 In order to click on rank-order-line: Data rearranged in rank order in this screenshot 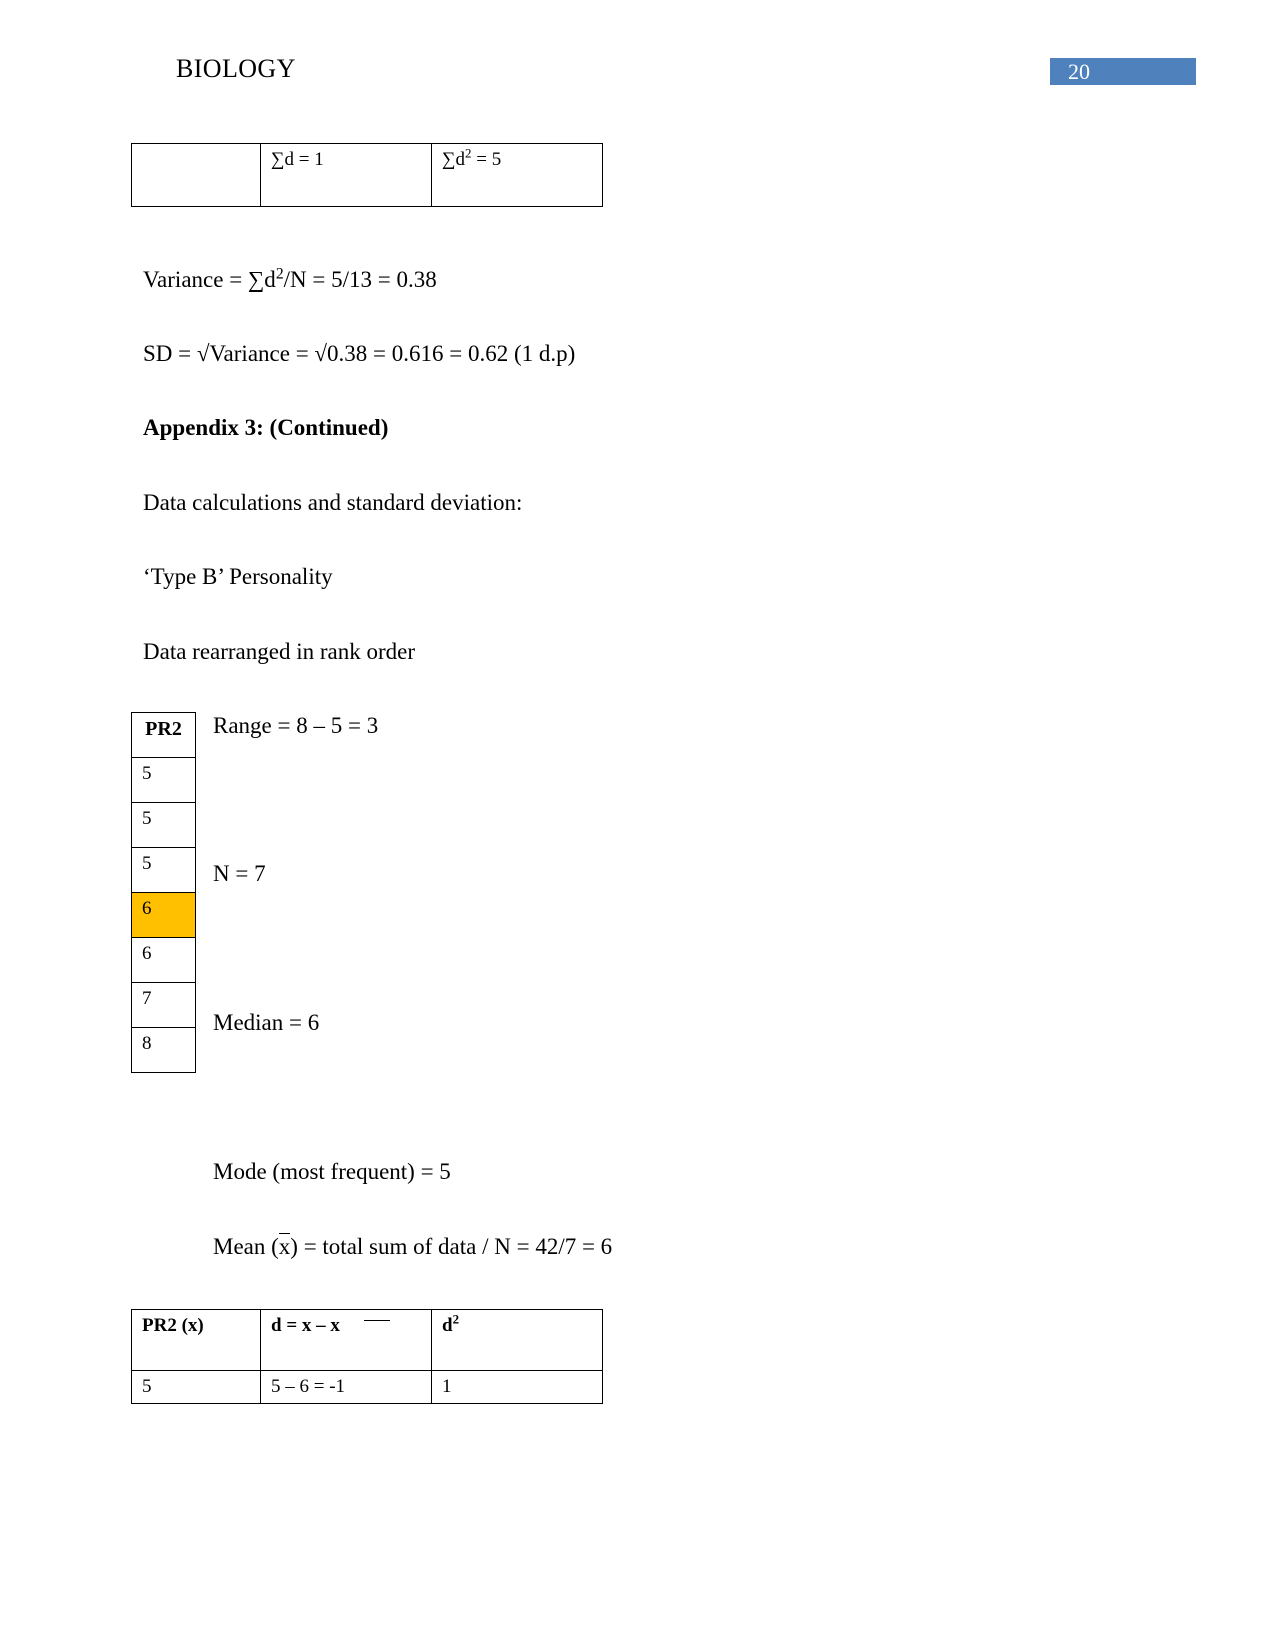, I will do `click(279, 651)`.